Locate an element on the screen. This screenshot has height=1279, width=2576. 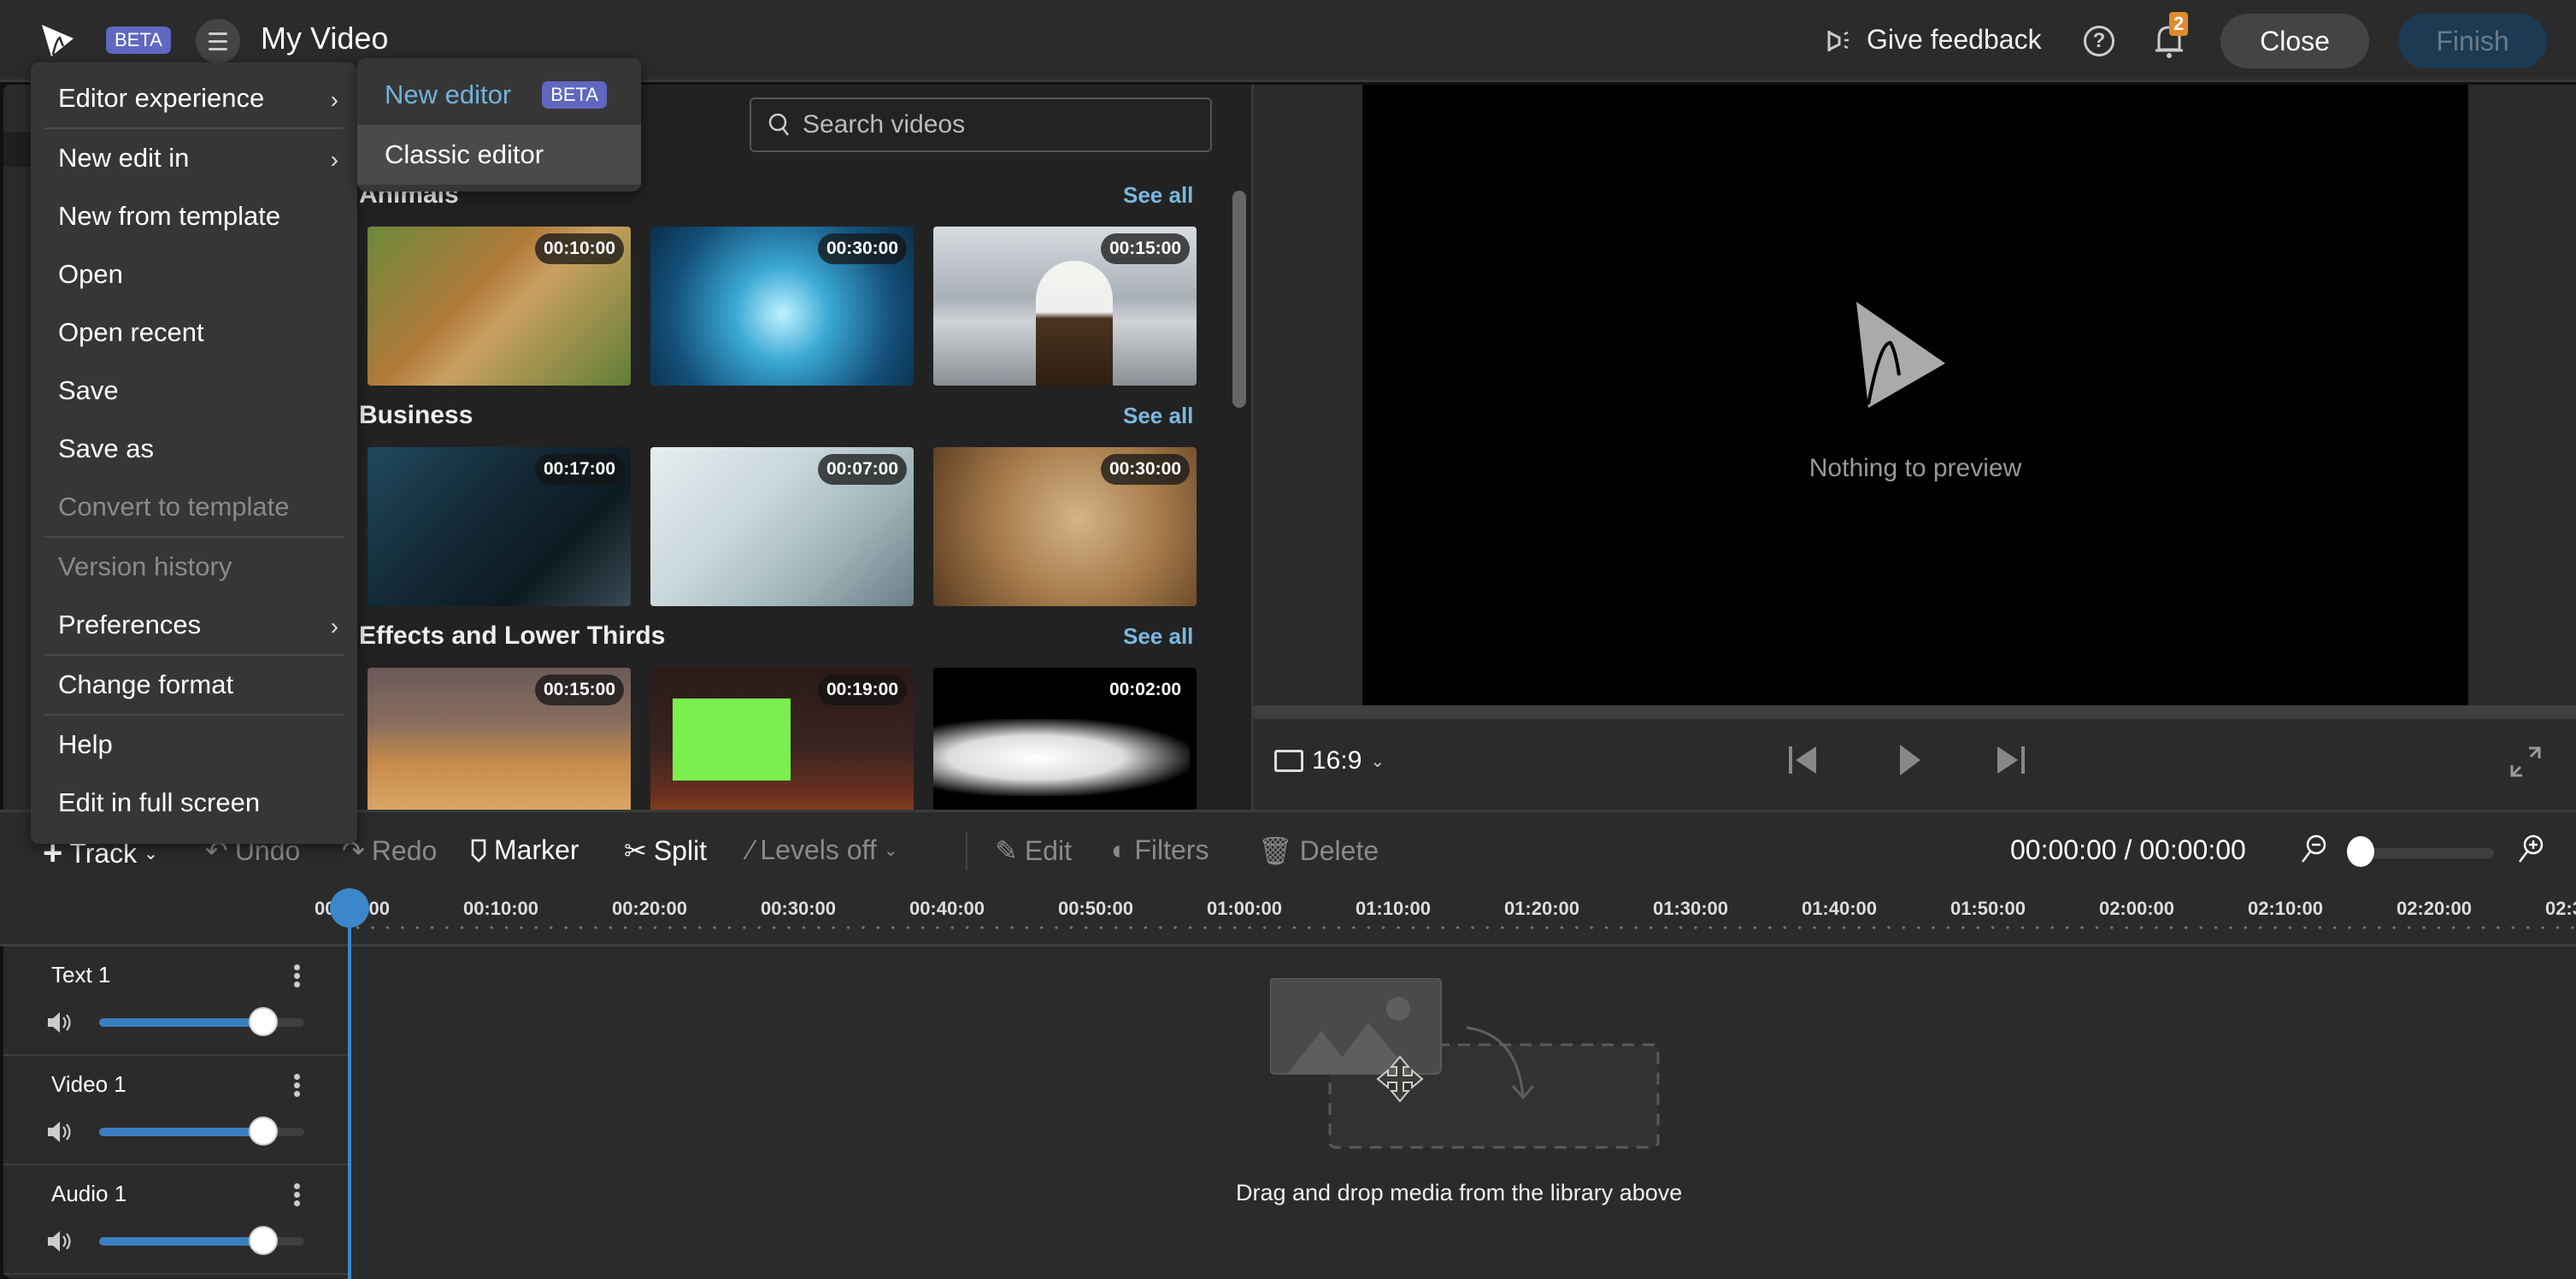
track-headers: Text 1 Video 1 Audio 1 is located at coordinates (176, 1112).